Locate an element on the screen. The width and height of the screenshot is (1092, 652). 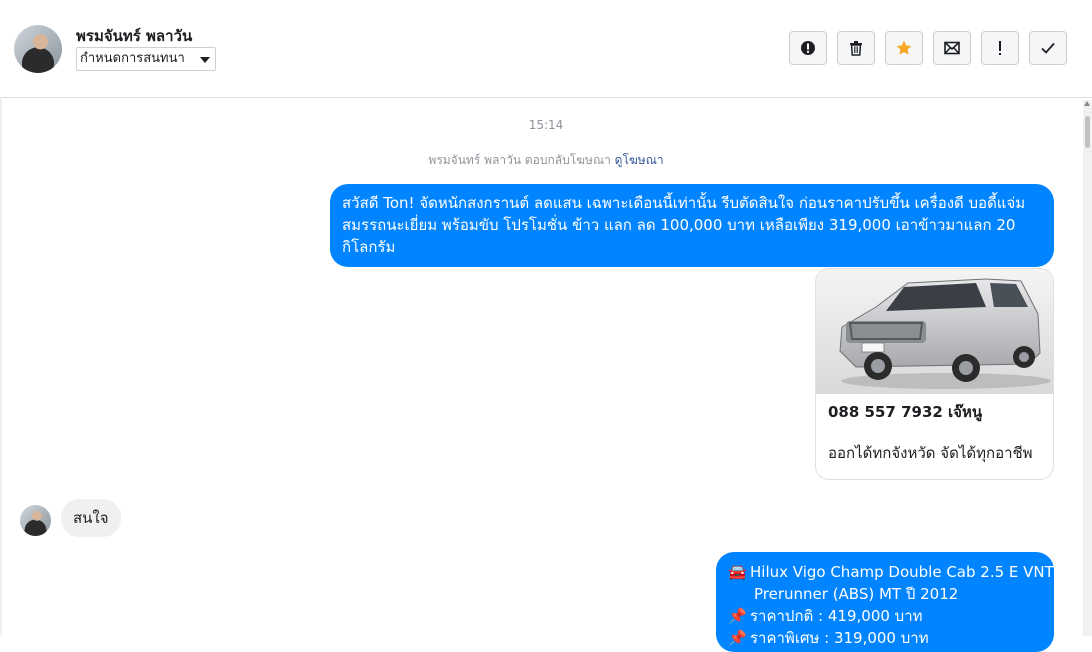
message-line-text: Hilux Vigo Champ Double Cab 2.5 E VNT is located at coordinates (902, 572).